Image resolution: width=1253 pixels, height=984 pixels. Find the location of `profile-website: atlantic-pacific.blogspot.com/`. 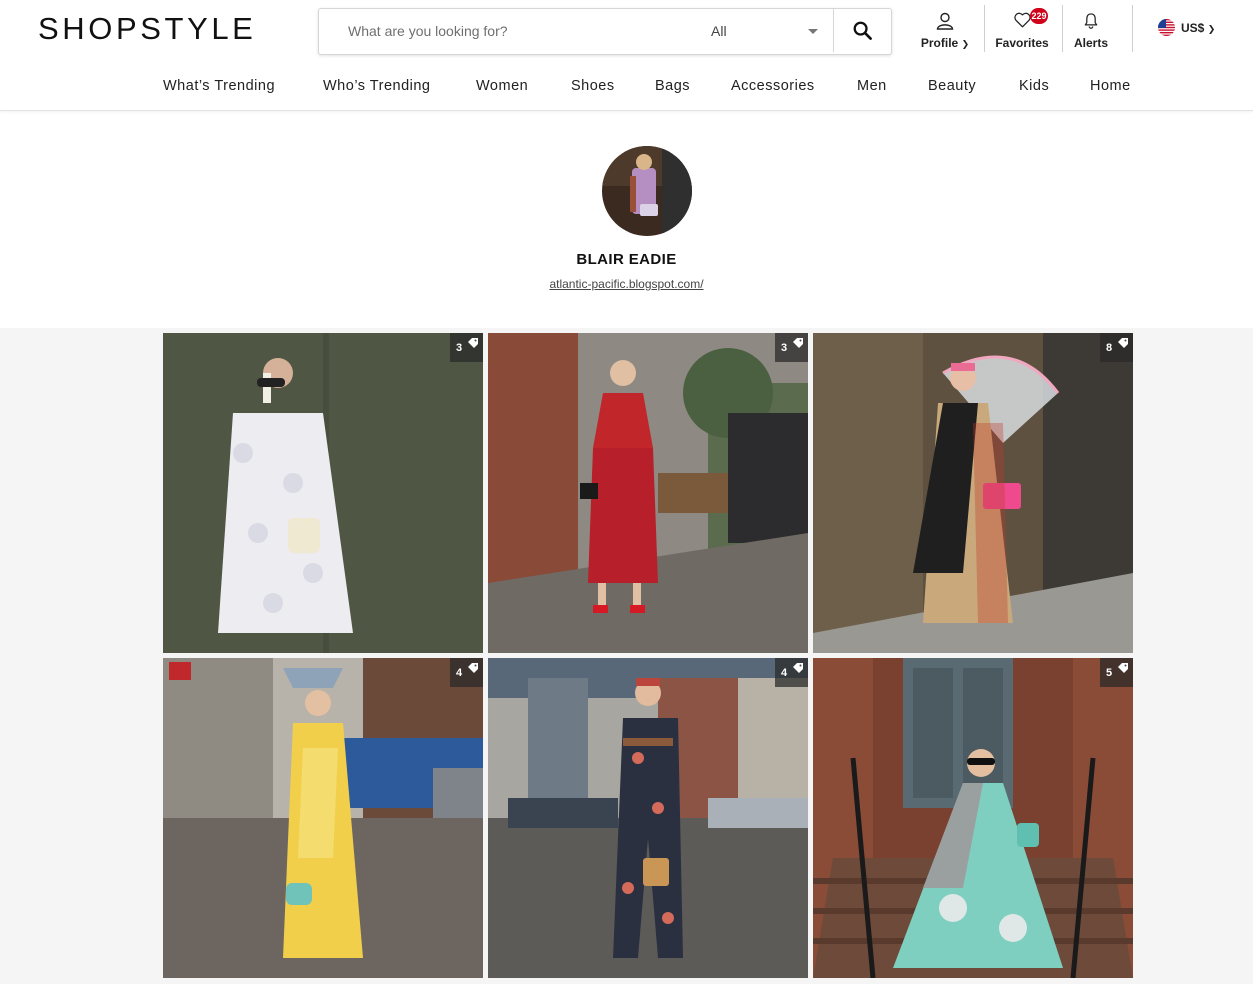

profile-website: atlantic-pacific.blogspot.com/ is located at coordinates (626, 284).